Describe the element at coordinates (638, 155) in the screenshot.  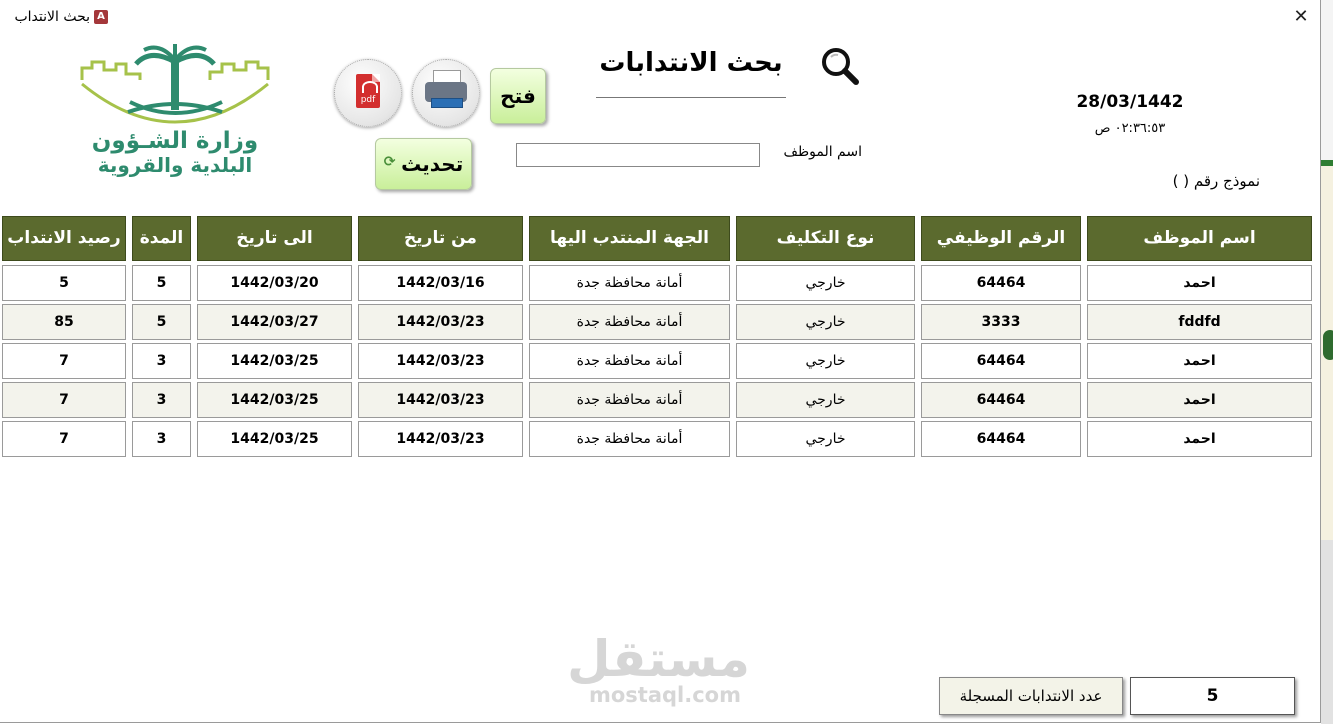
I see `employee-name-input` at that location.